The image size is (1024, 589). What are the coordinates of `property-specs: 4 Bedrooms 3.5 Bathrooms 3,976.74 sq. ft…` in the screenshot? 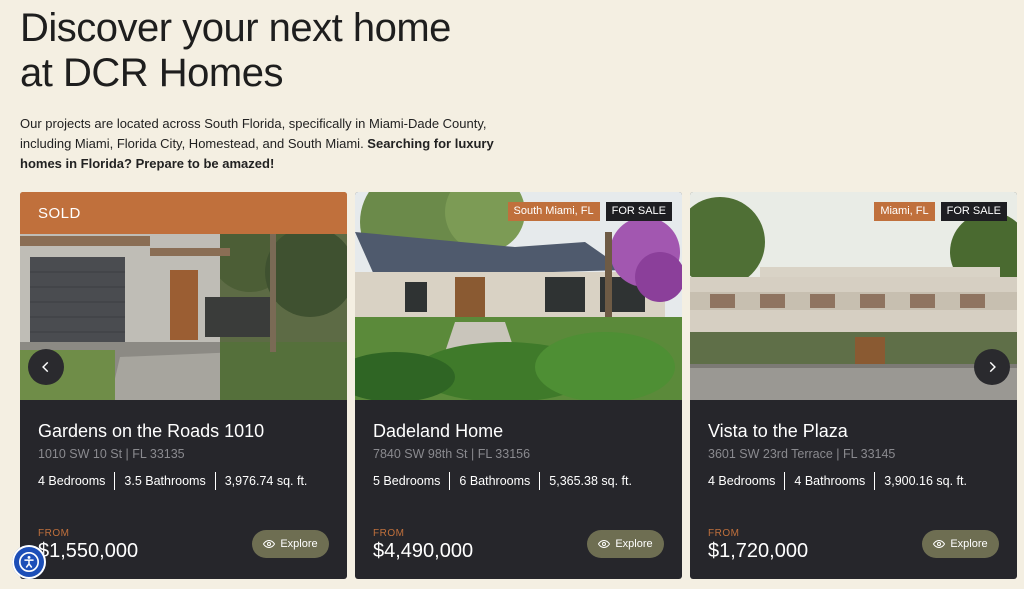 It's located at (183, 481).